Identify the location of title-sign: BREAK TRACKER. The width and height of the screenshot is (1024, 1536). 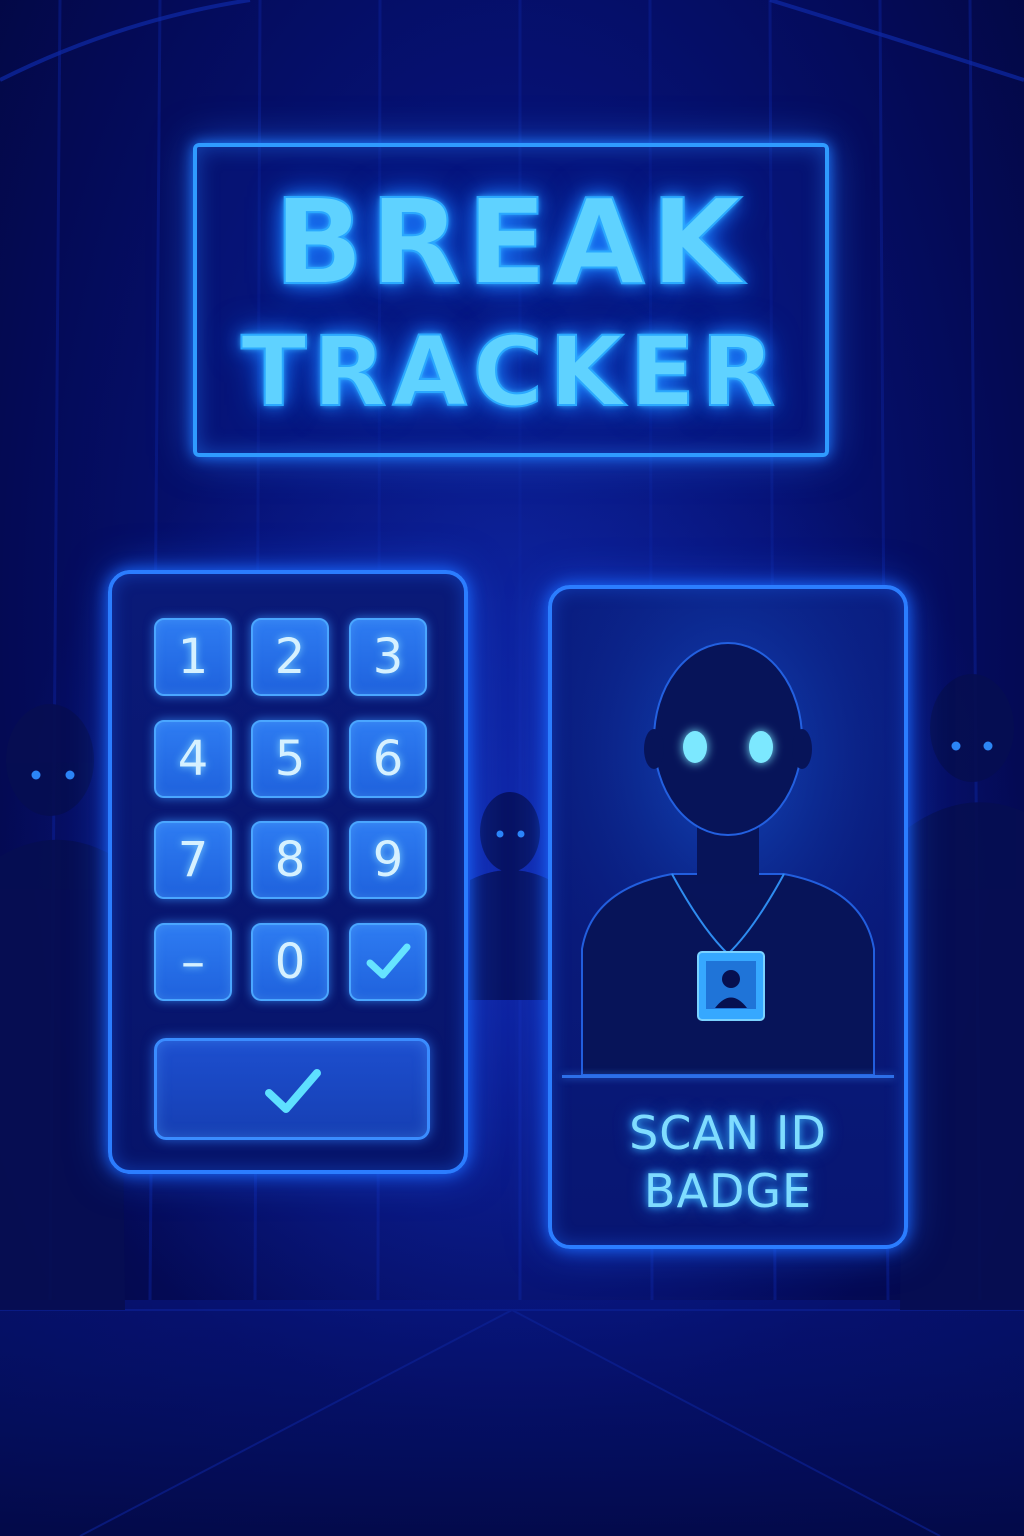
(511, 300).